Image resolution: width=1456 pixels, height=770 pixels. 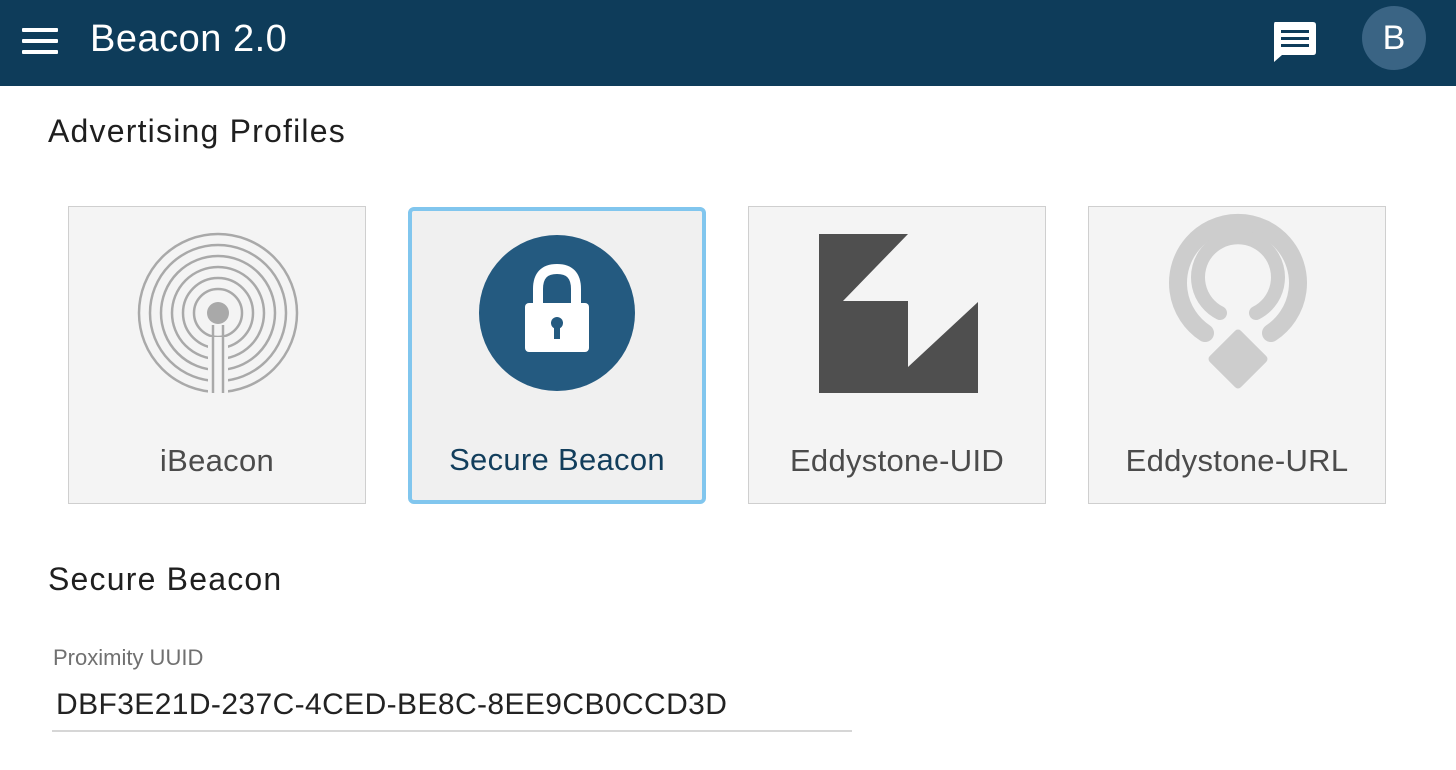 What do you see at coordinates (897, 460) in the screenshot?
I see `card-label: Eddystone-UID` at bounding box center [897, 460].